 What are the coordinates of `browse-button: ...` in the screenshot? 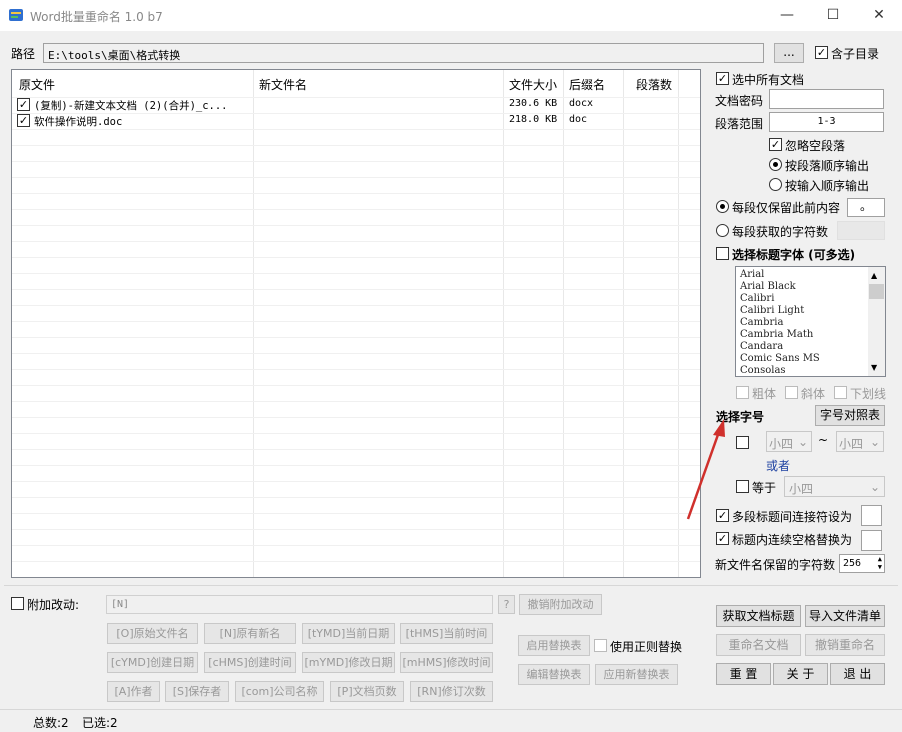 It's located at (789, 53).